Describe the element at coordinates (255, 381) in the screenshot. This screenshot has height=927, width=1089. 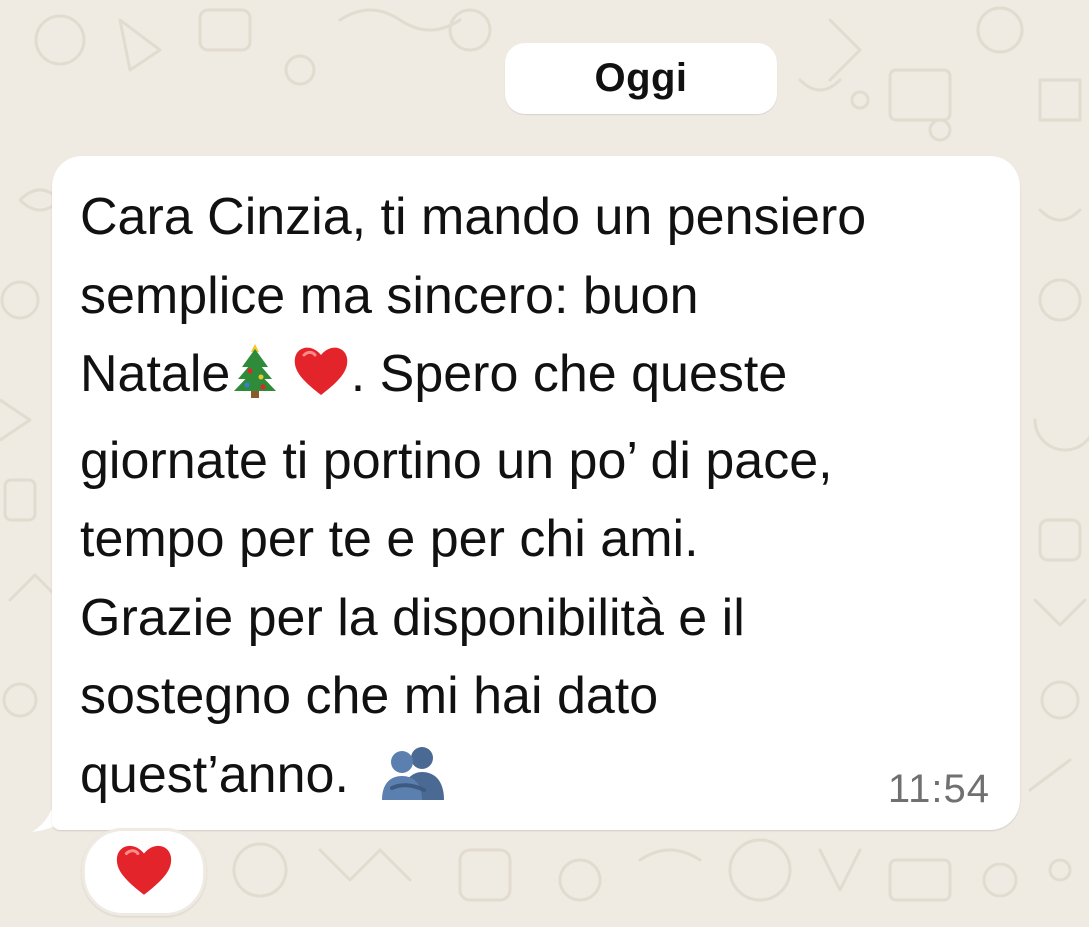
I see `christmas-tree-icon` at that location.